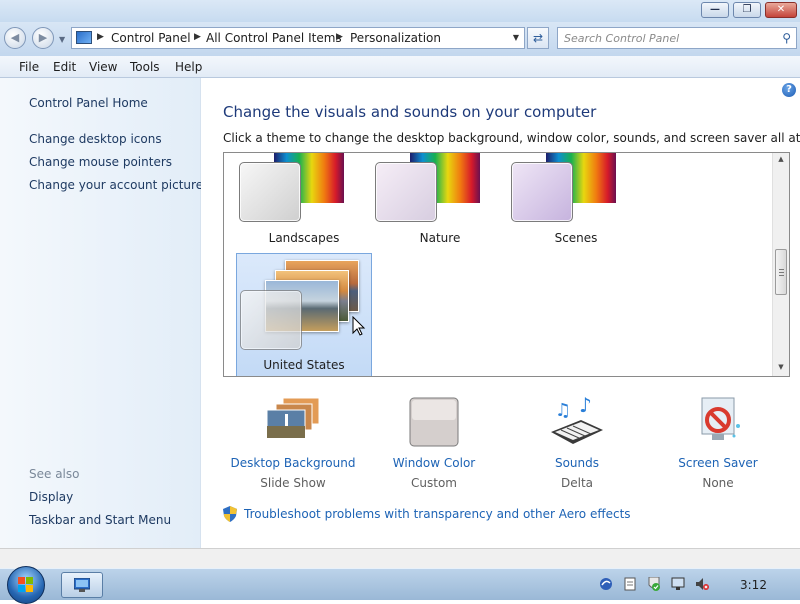 The width and height of the screenshot is (800, 604). I want to click on scrollbar-thumb, so click(781, 272).